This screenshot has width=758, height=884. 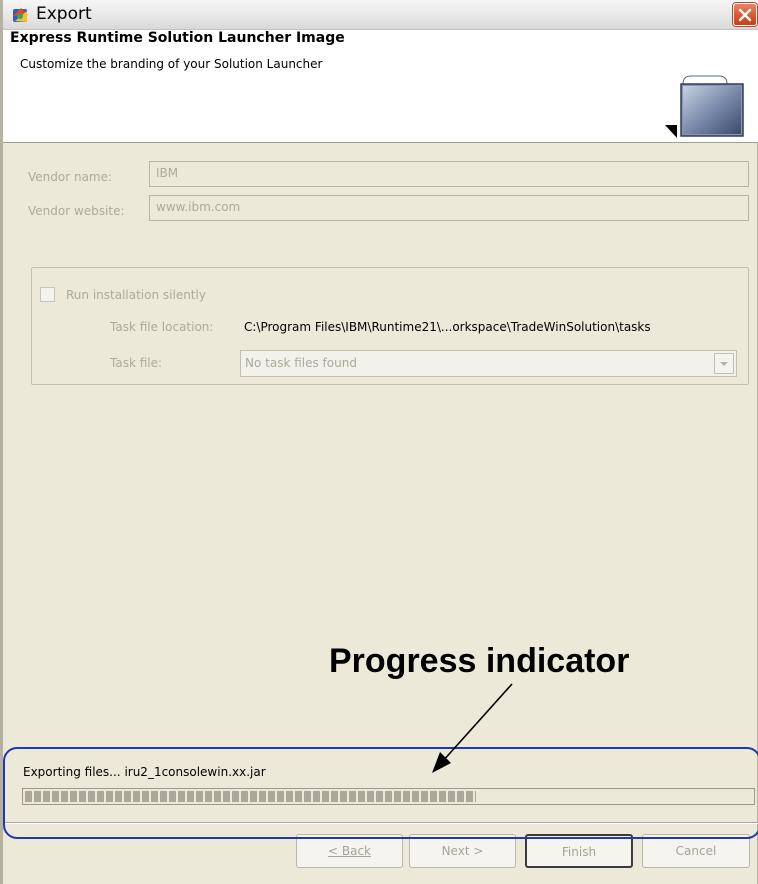 What do you see at coordinates (449, 174) in the screenshot?
I see `vendor-name-field: IBM` at bounding box center [449, 174].